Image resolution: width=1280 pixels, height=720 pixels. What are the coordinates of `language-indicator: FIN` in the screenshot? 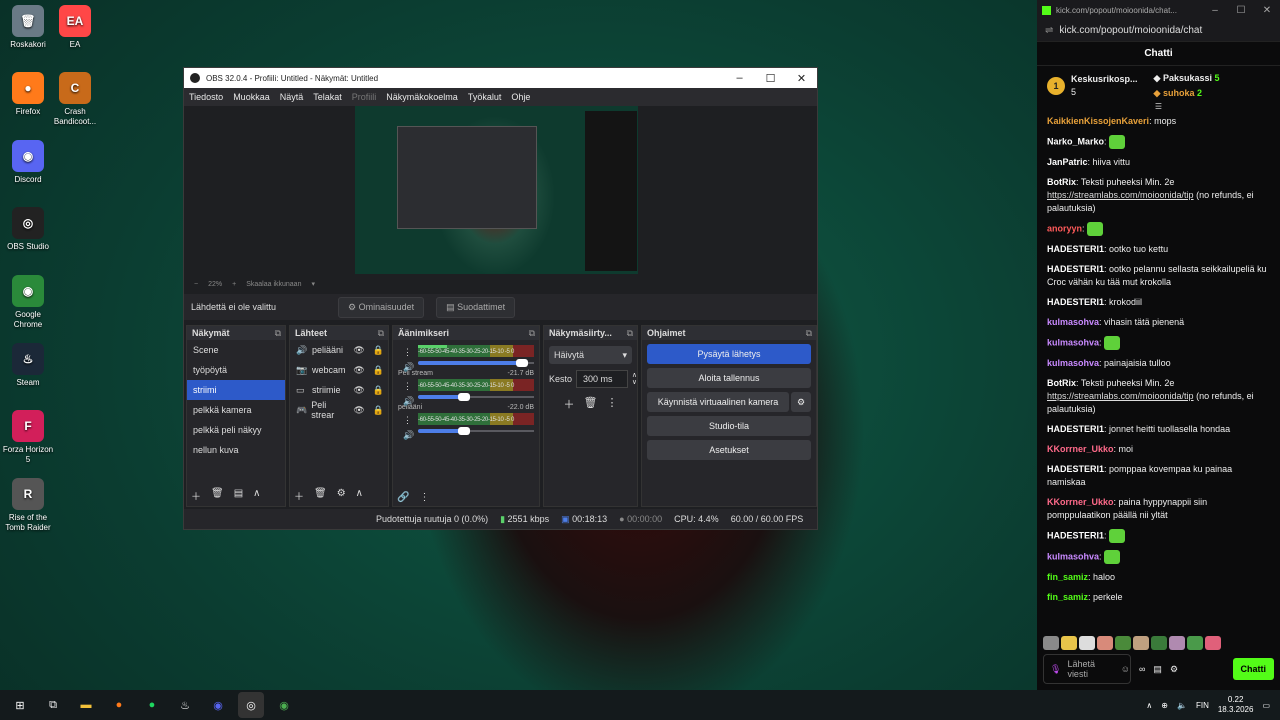 It's located at (1202, 705).